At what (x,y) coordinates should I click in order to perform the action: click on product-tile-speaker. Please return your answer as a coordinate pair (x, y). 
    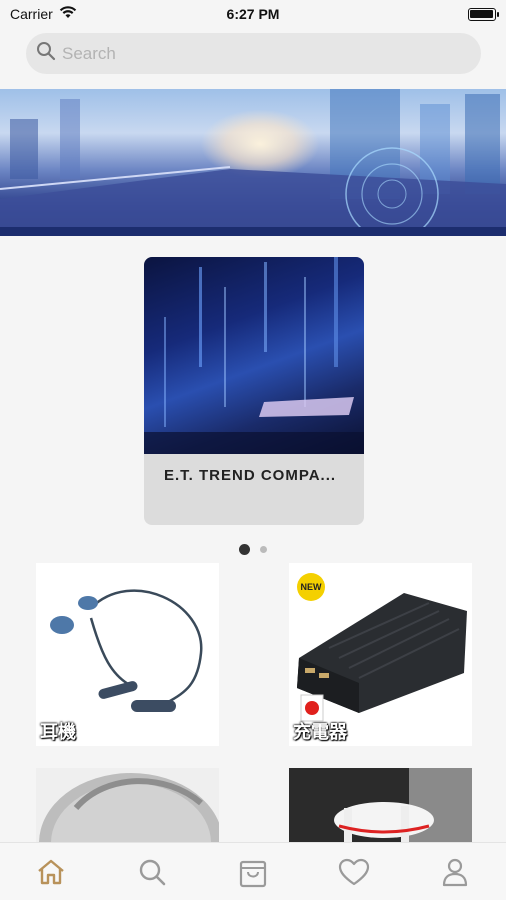
    Looking at the image, I should click on (127, 805).